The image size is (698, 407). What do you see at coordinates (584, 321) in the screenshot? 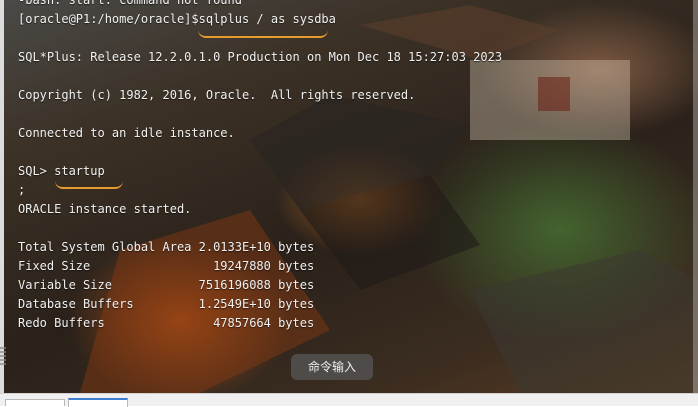
I see `roof-shape-right` at bounding box center [584, 321].